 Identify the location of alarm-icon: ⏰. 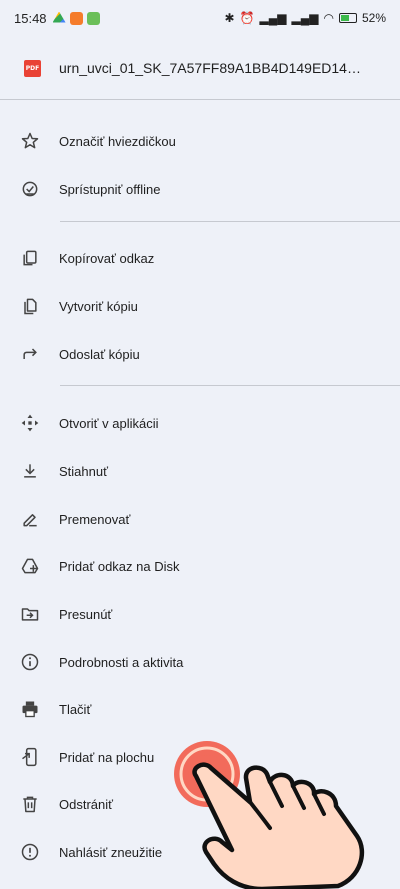
(247, 18).